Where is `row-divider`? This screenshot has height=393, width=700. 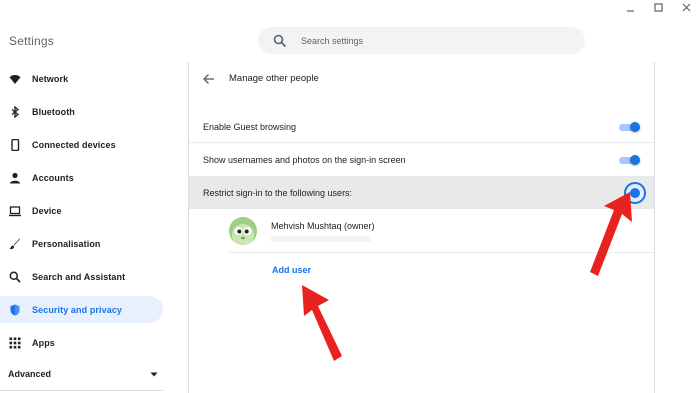 row-divider is located at coordinates (441, 252).